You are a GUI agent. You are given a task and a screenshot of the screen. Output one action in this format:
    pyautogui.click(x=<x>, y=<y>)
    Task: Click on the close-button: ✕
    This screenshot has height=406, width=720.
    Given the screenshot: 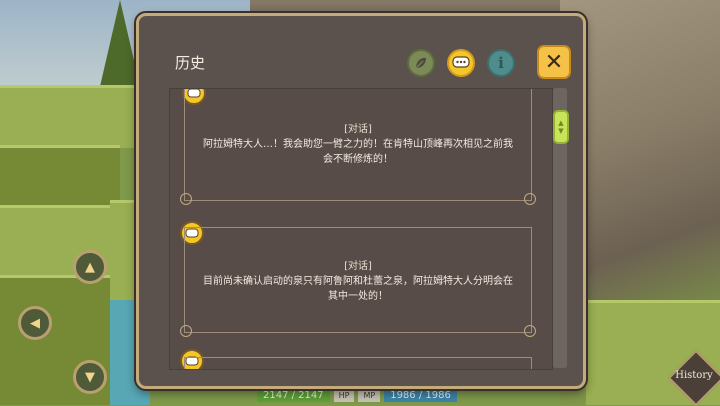 What is the action you would take?
    pyautogui.click(x=554, y=62)
    